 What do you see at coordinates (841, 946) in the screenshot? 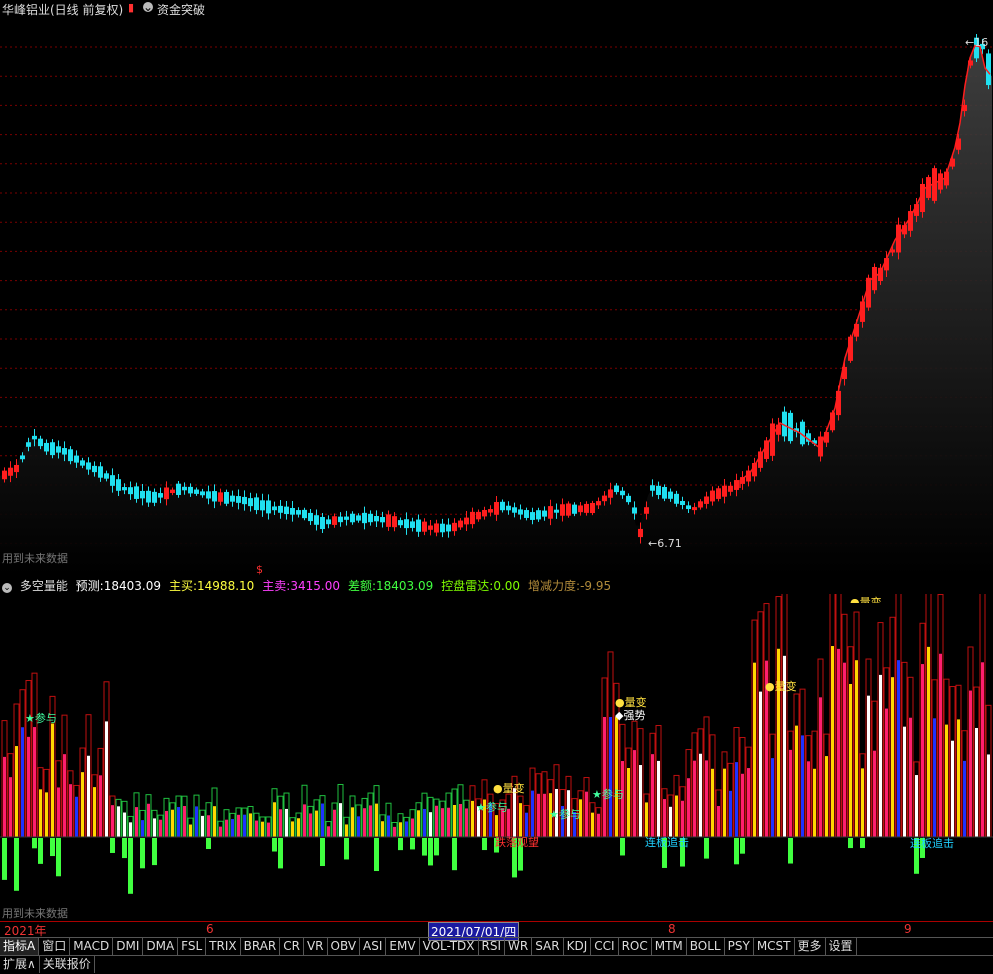
I see `tab-设置: 设置` at bounding box center [841, 946].